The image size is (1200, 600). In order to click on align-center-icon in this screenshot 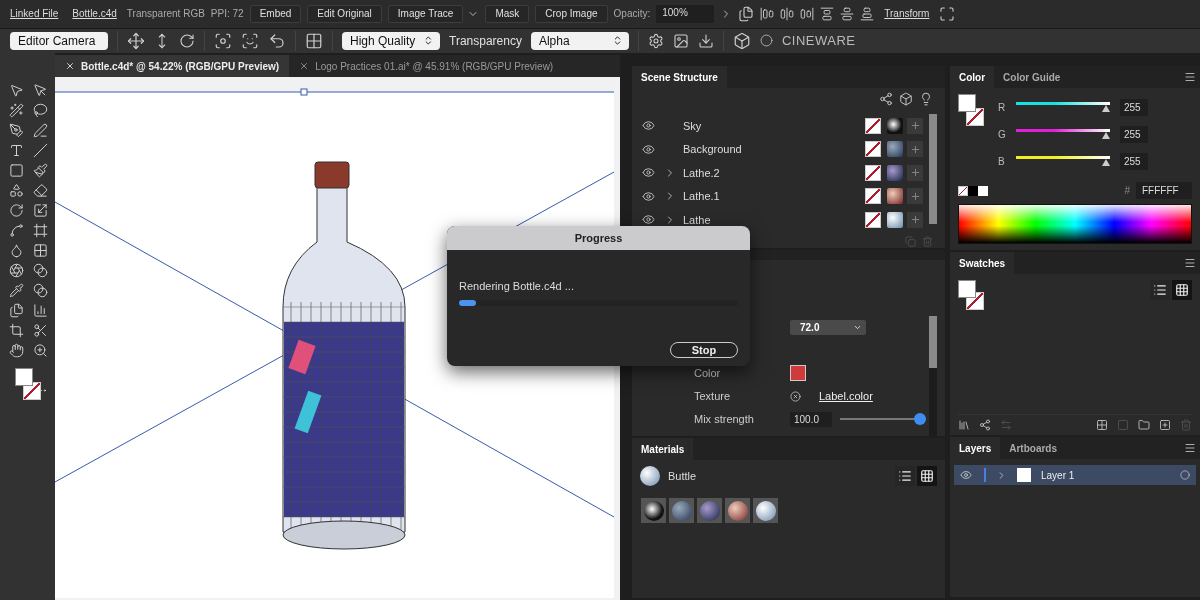, I will do `click(787, 13)`.